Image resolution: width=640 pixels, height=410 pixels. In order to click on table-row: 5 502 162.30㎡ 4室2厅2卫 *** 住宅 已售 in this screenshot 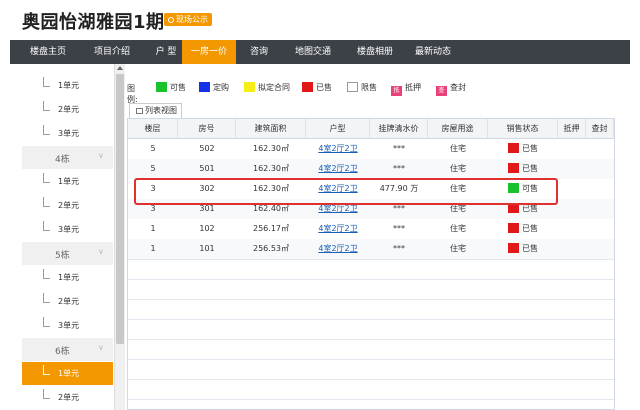, I will do `click(371, 149)`.